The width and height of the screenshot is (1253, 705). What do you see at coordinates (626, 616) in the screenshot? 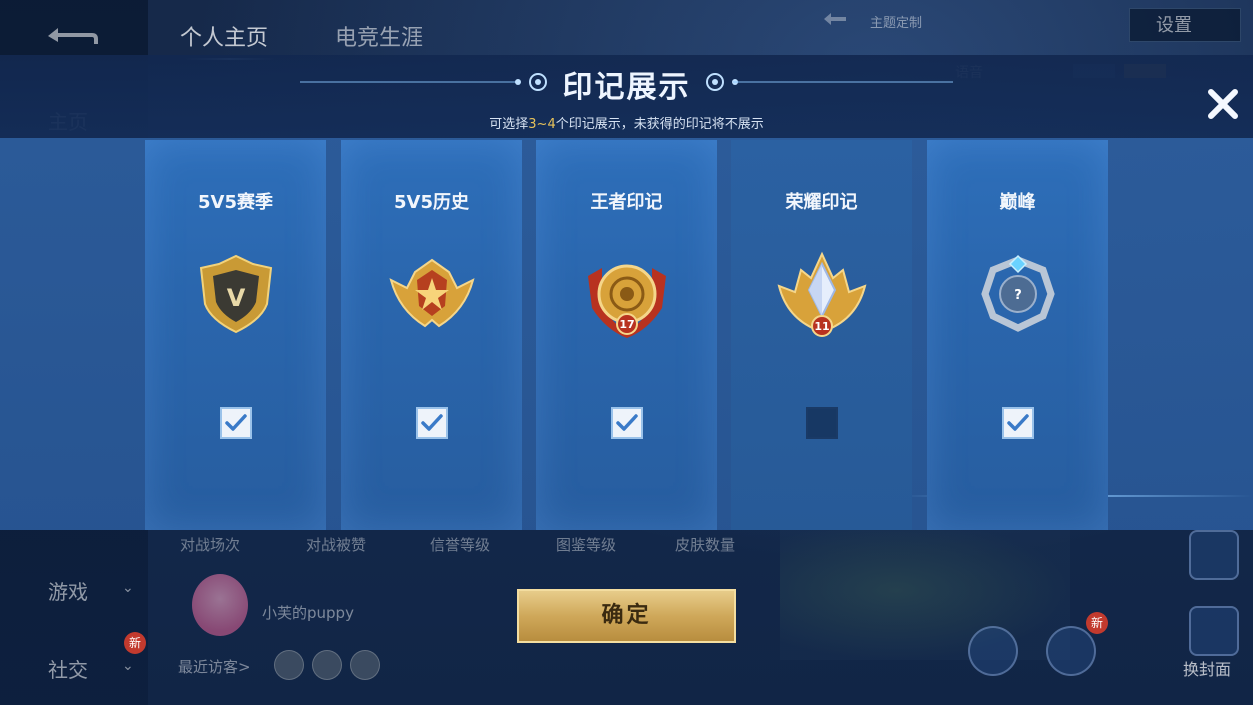
I see `confirm-button: 确定` at bounding box center [626, 616].